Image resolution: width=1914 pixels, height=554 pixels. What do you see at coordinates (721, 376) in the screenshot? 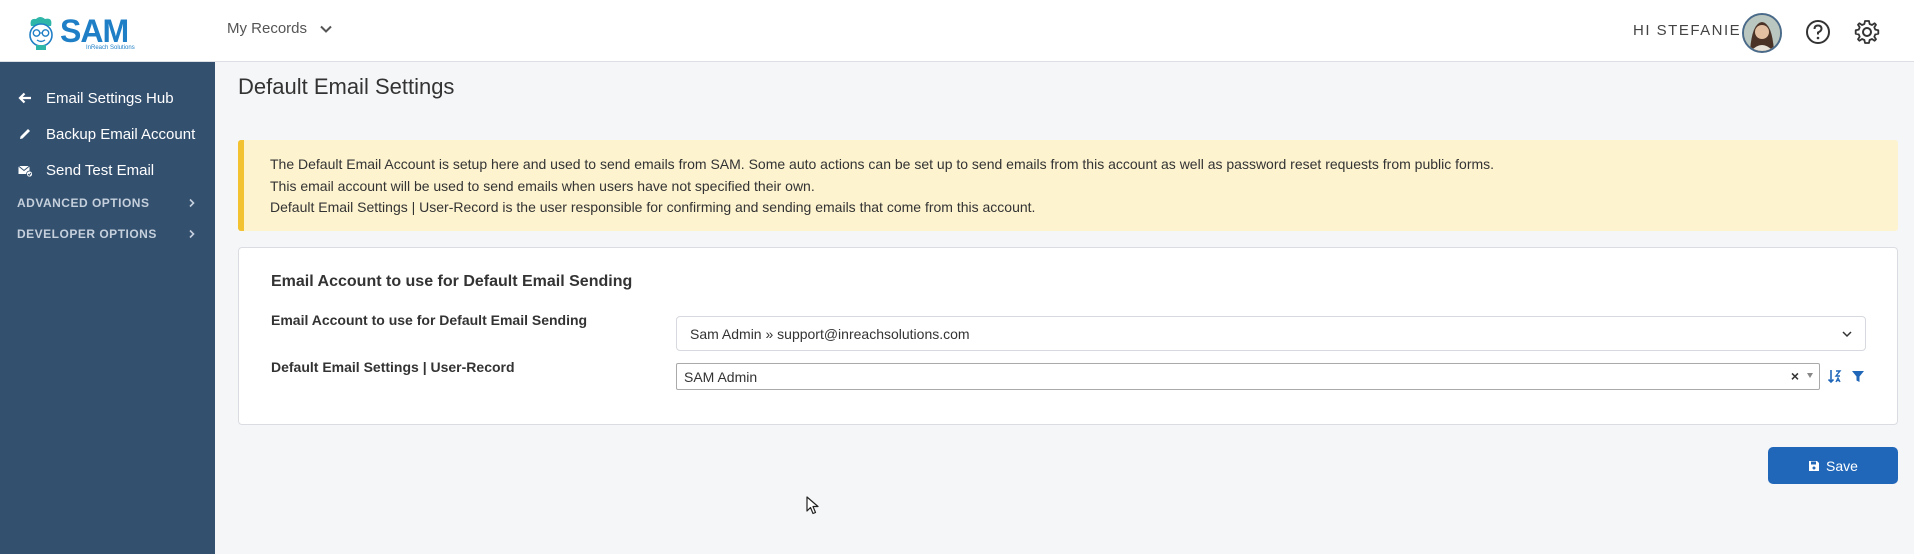
I see `user-record-value: SAM Admin` at bounding box center [721, 376].